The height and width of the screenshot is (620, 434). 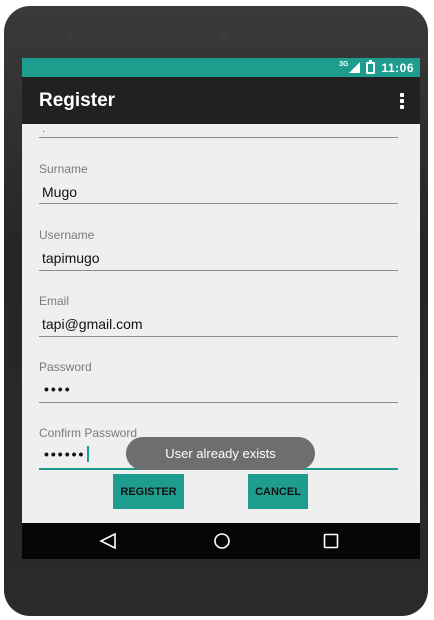 I want to click on confirm-password-label: Confirm Password, so click(x=88, y=433).